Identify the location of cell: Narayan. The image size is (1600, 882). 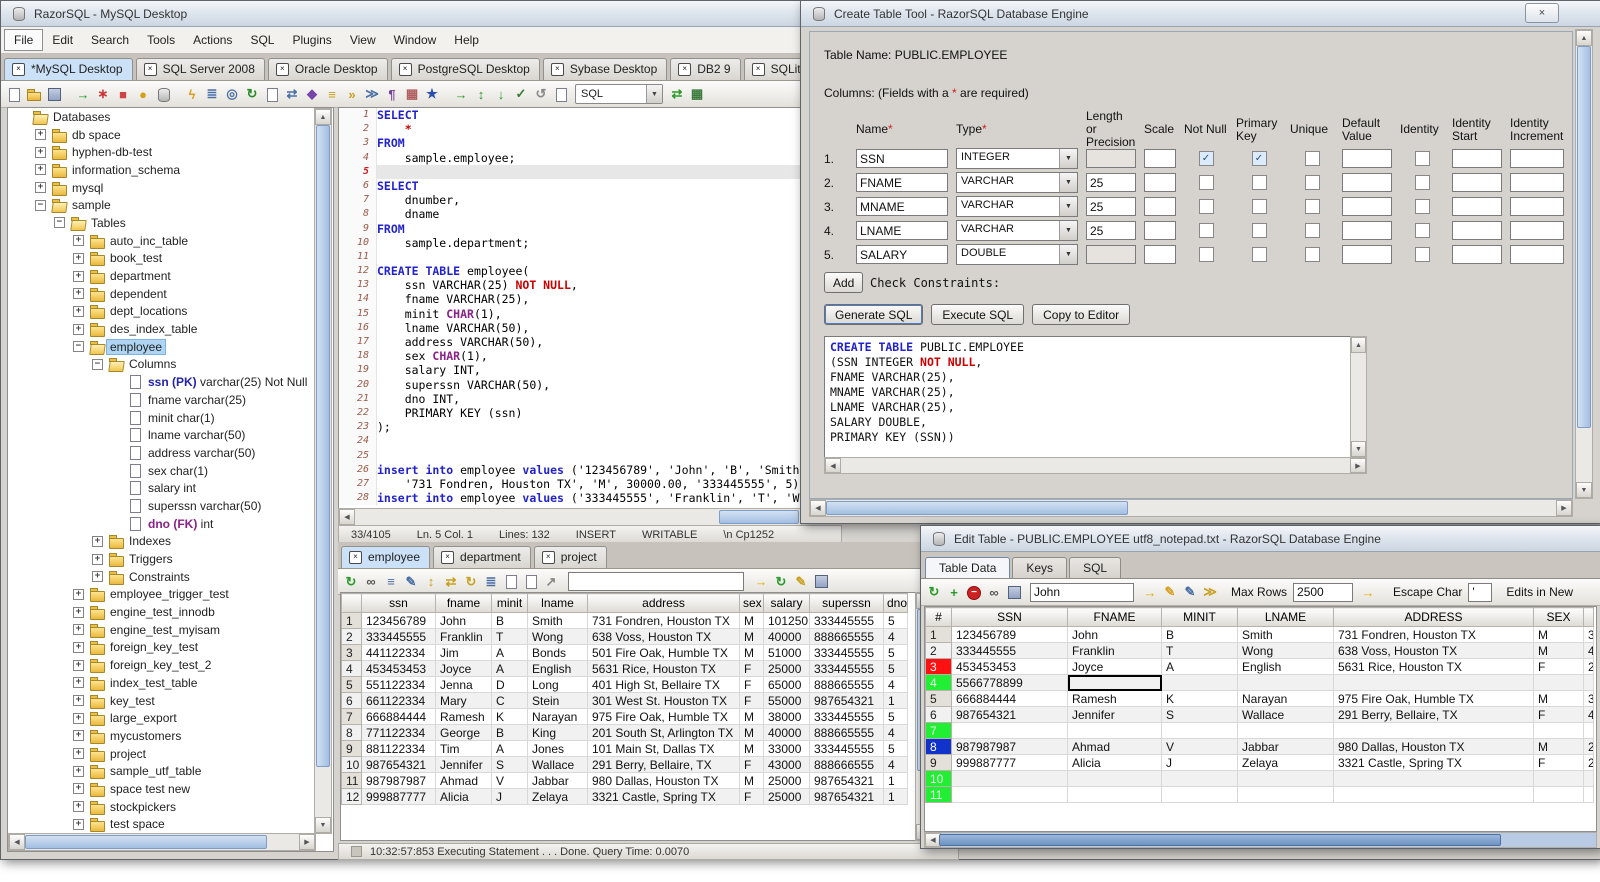
(557, 716).